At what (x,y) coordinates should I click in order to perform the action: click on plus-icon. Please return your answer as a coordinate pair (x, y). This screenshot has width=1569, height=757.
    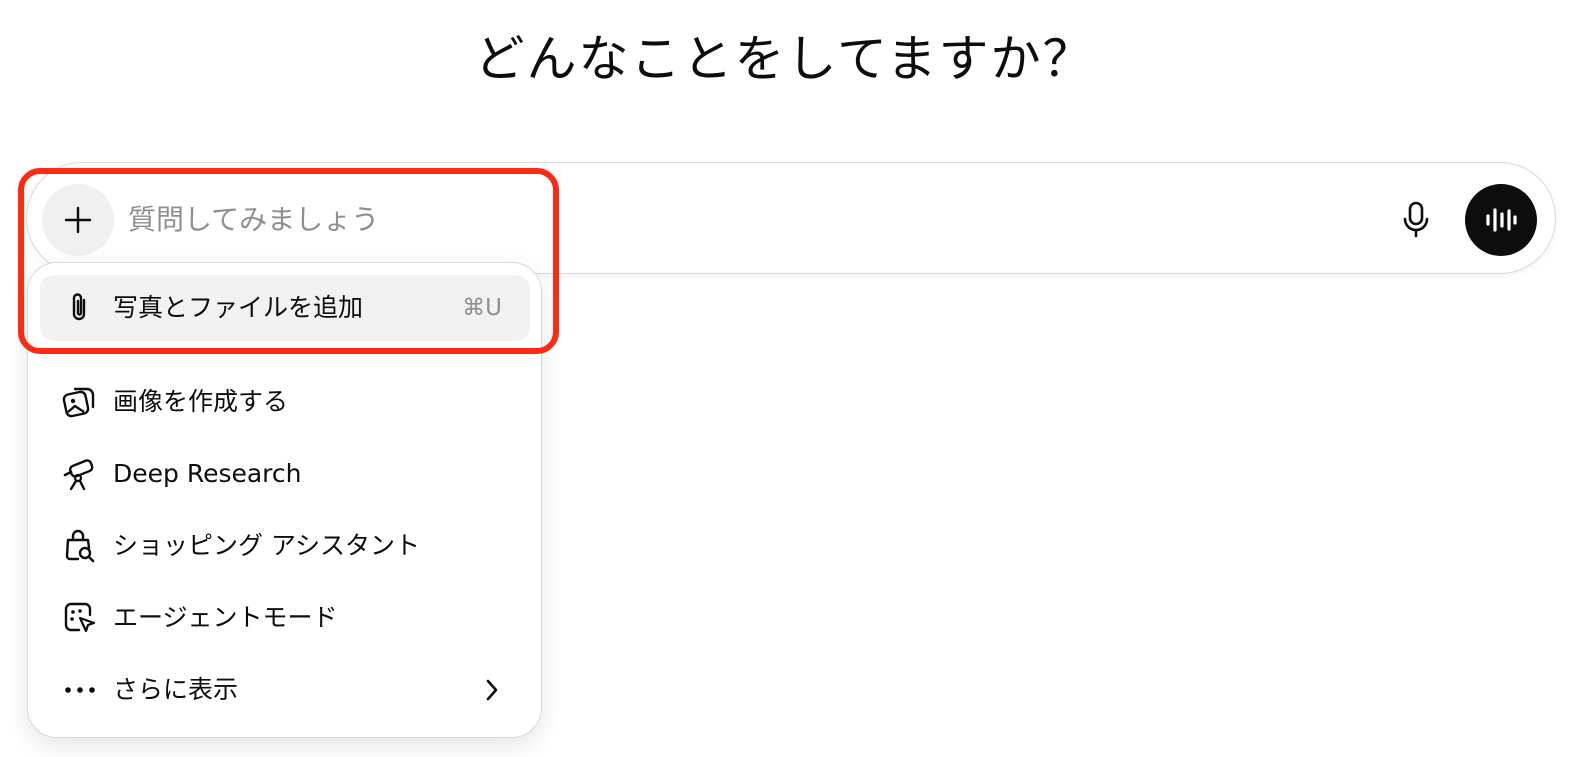
    Looking at the image, I should click on (78, 220).